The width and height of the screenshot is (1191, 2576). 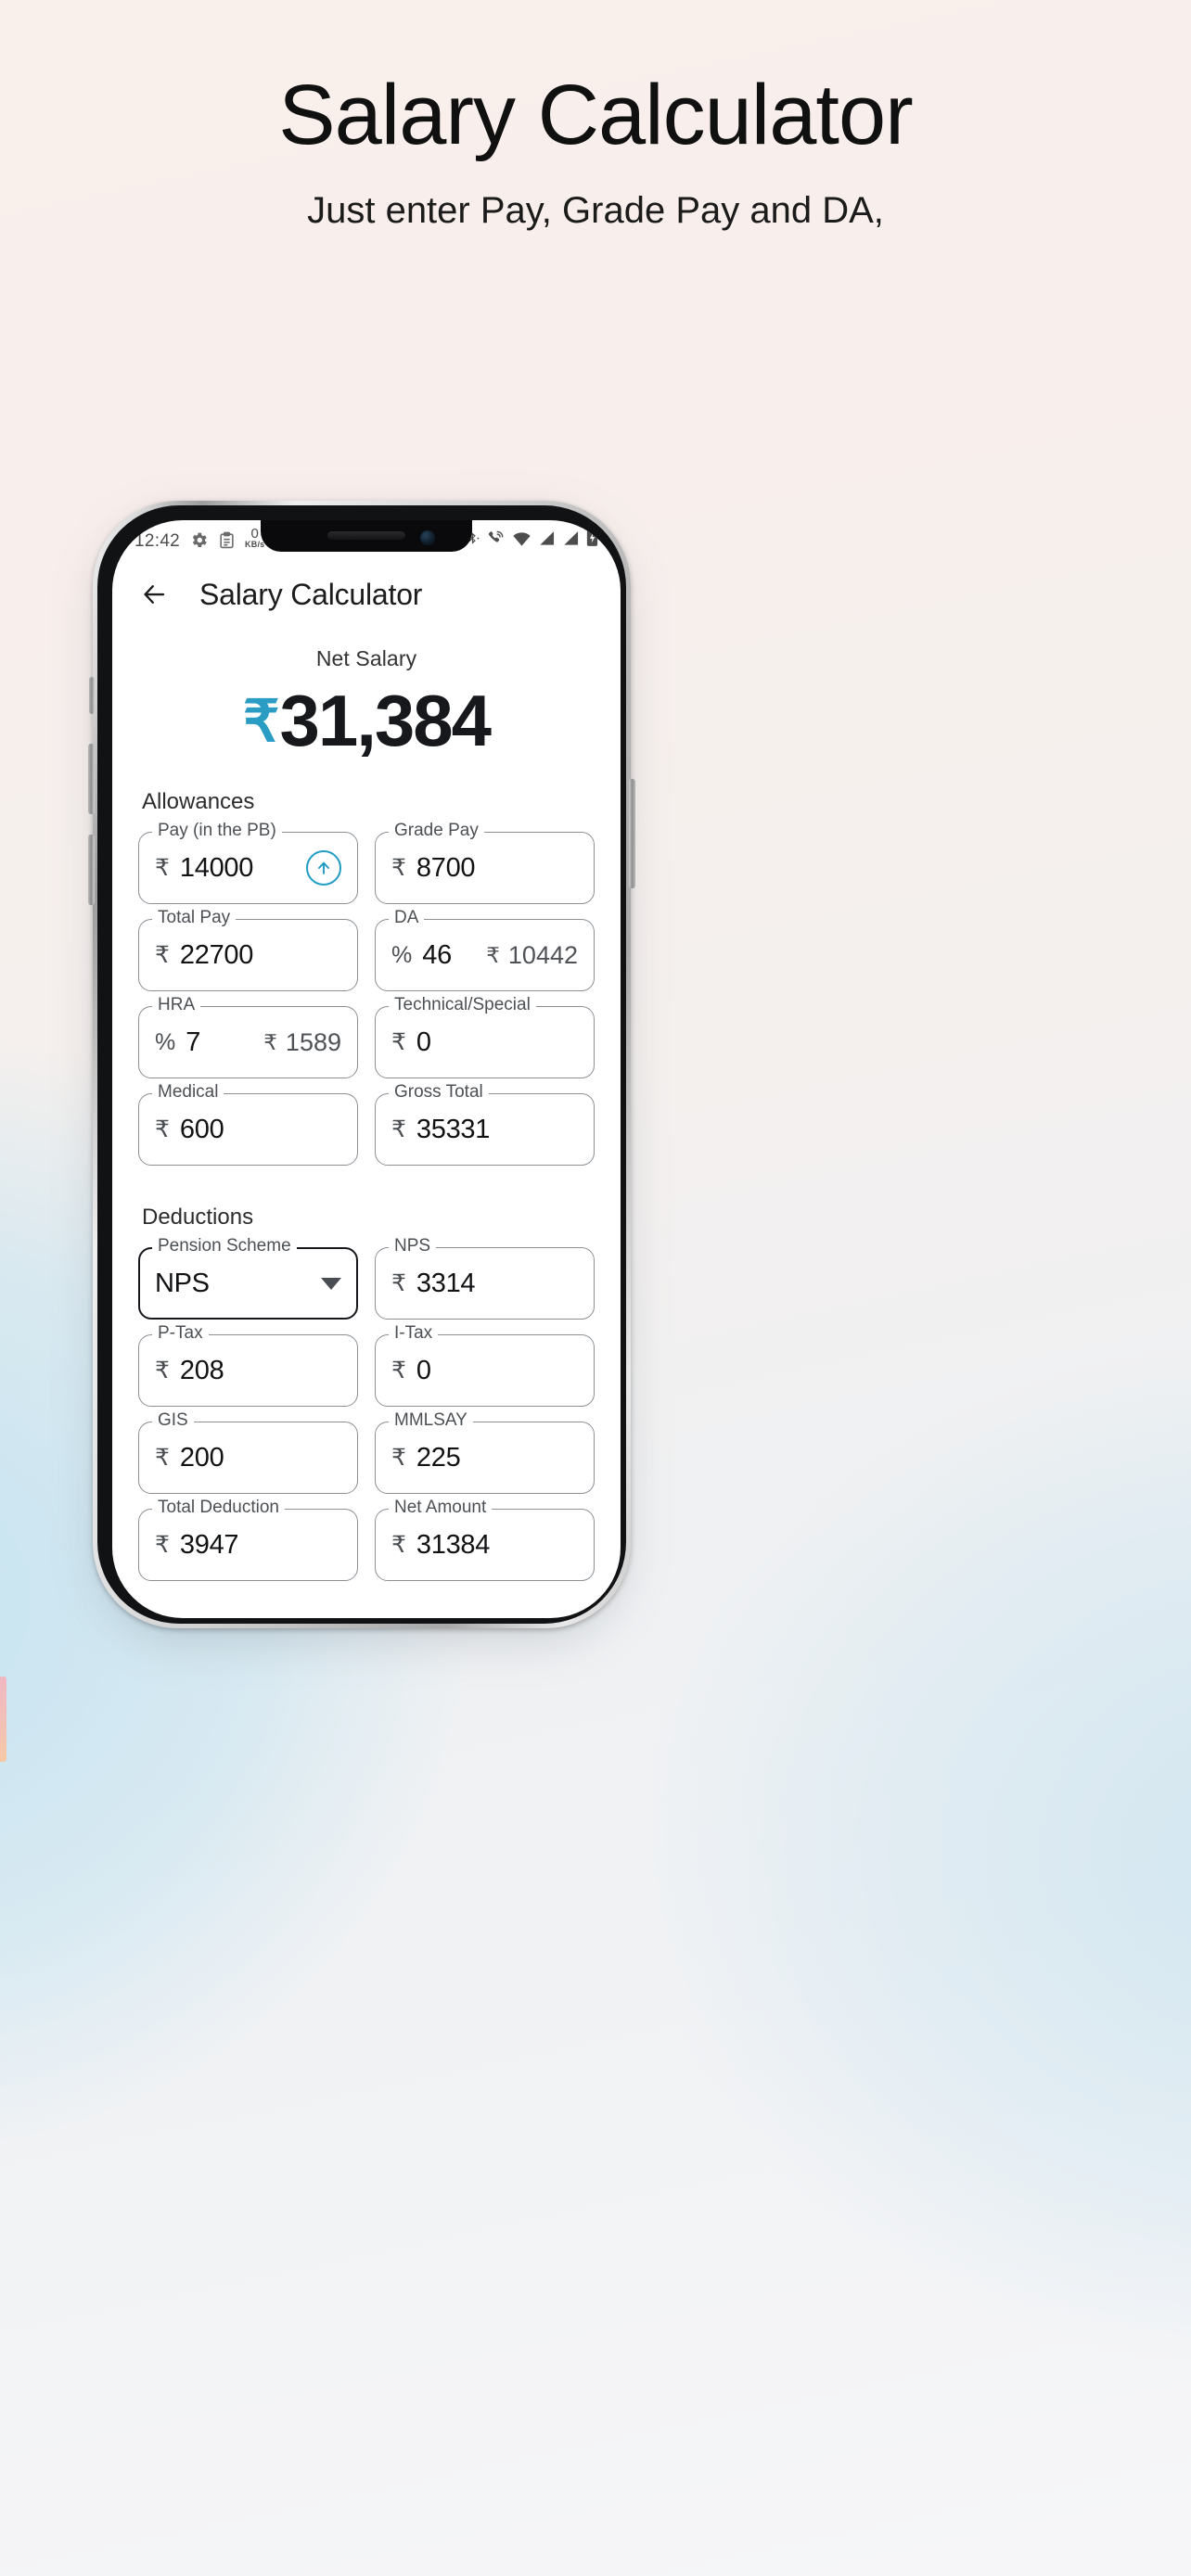 What do you see at coordinates (386, 720) in the screenshot?
I see `net-salary-amount: 31,384` at bounding box center [386, 720].